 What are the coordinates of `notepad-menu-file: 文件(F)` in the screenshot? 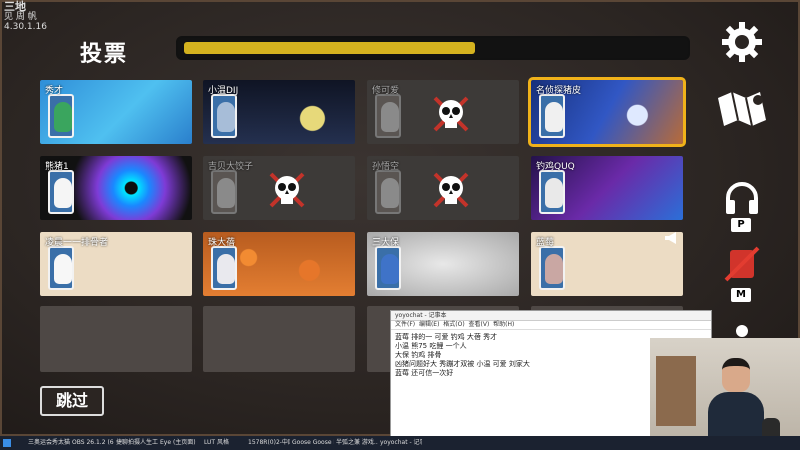 It's located at (405, 324).